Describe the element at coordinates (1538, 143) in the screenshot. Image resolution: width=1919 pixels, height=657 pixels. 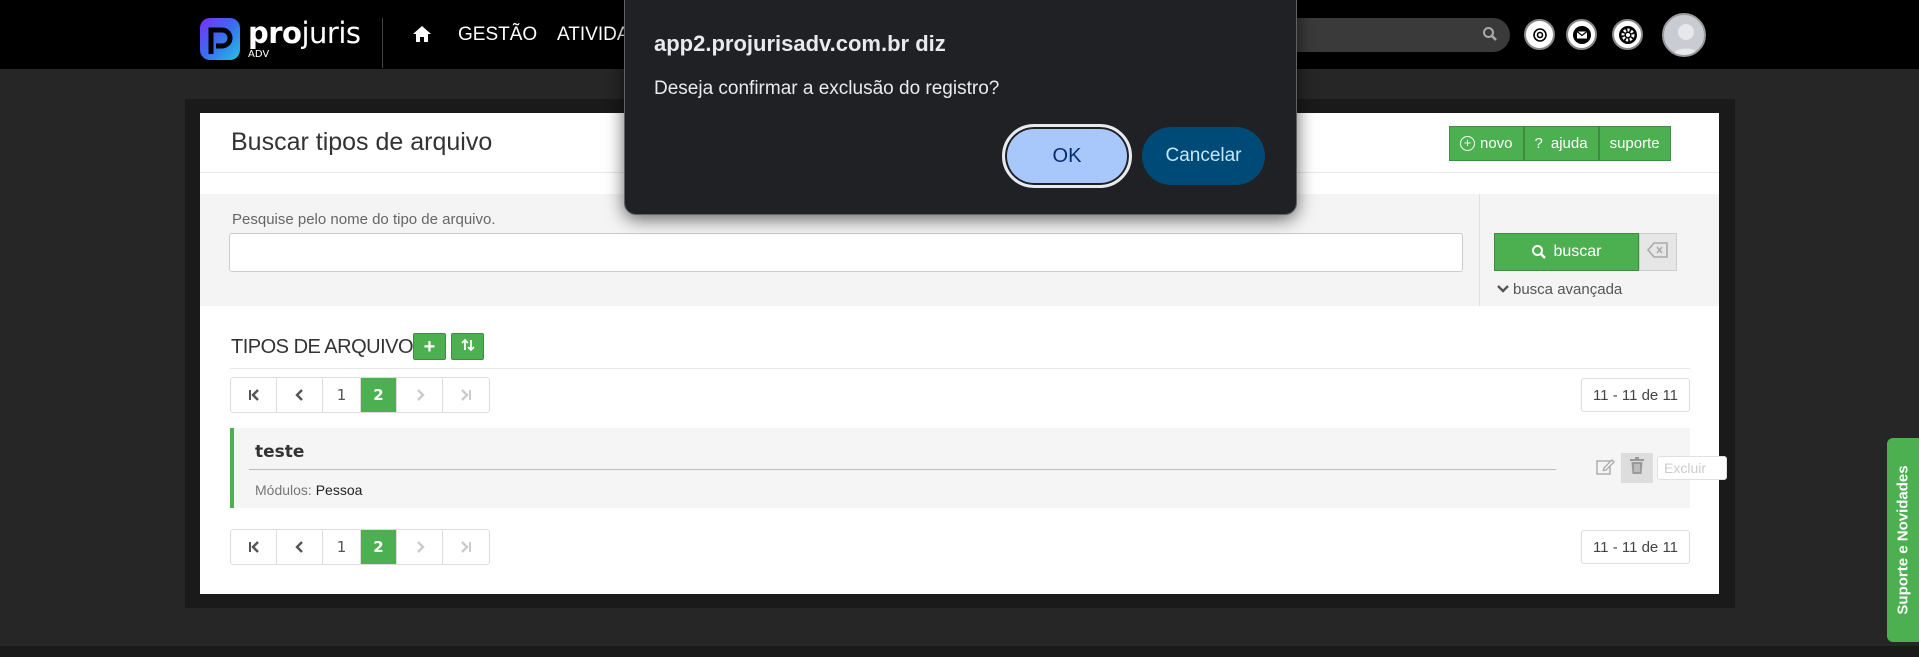
I see `question-icon: ?` at that location.